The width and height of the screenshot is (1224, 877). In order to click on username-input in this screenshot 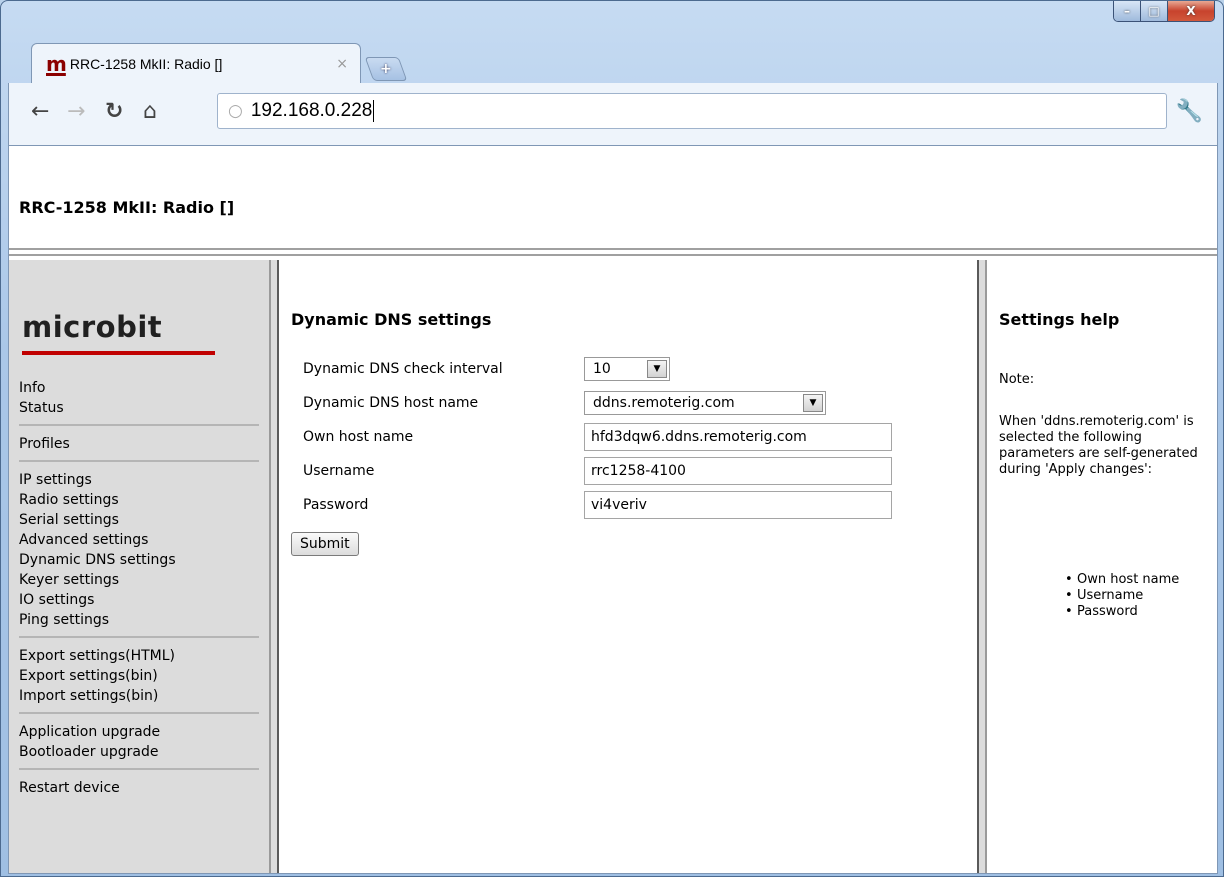, I will do `click(738, 471)`.